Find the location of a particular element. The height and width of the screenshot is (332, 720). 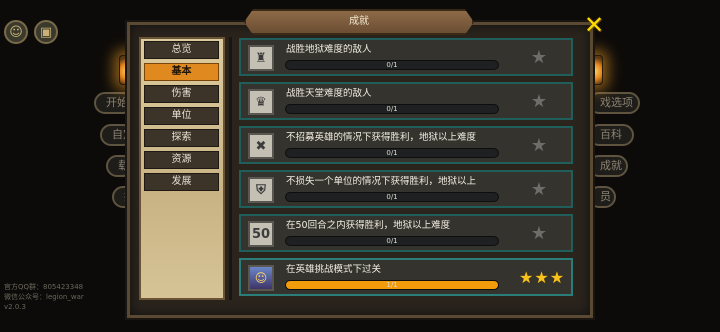

achievement-name: 不损失一个单位的情况下获得胜利，地狱以上 is located at coordinates (381, 181).